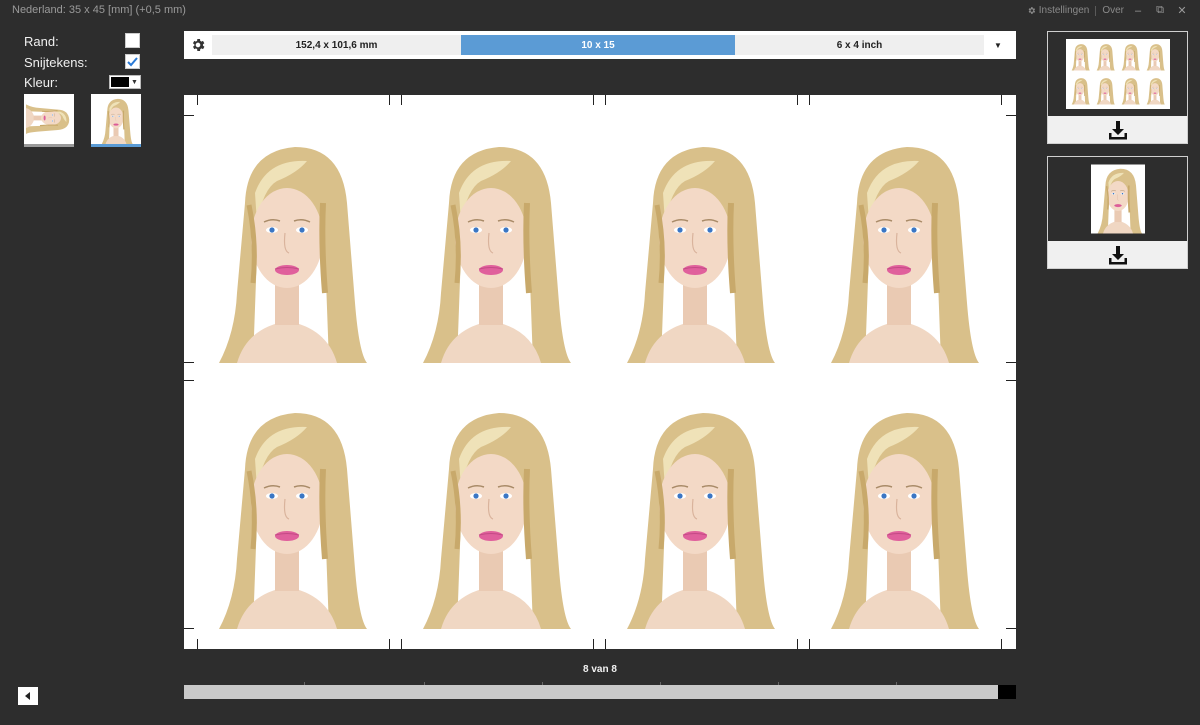  I want to click on settings-label: Instellingen, so click(1064, 10).